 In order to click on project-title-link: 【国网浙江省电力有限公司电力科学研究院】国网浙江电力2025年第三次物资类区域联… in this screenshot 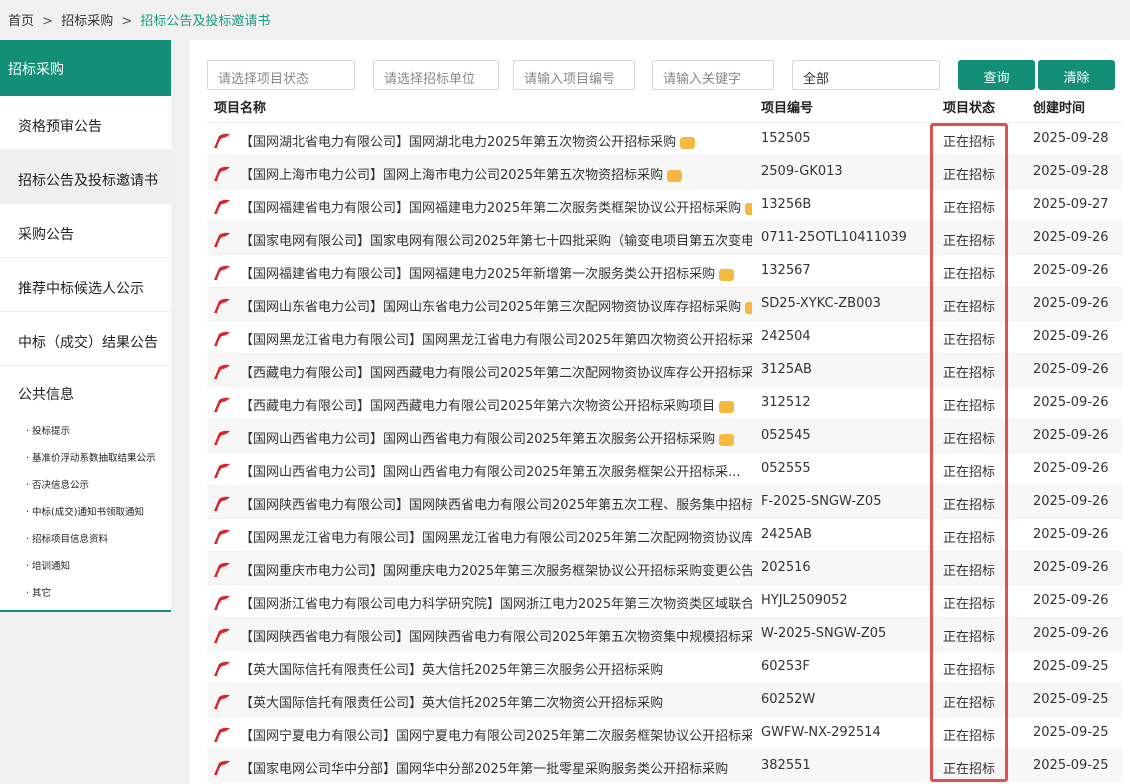, I will do `click(496, 602)`.